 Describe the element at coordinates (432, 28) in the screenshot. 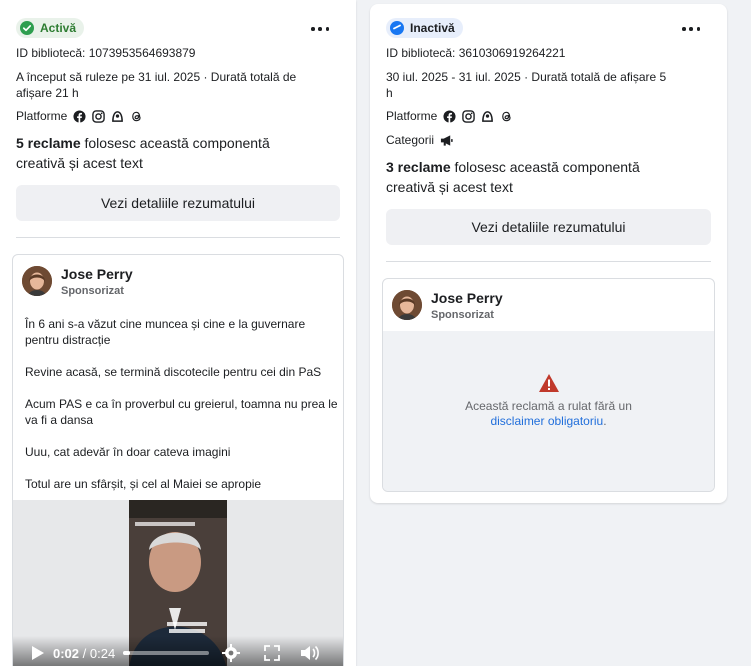

I see `status-label: Inactivă` at that location.